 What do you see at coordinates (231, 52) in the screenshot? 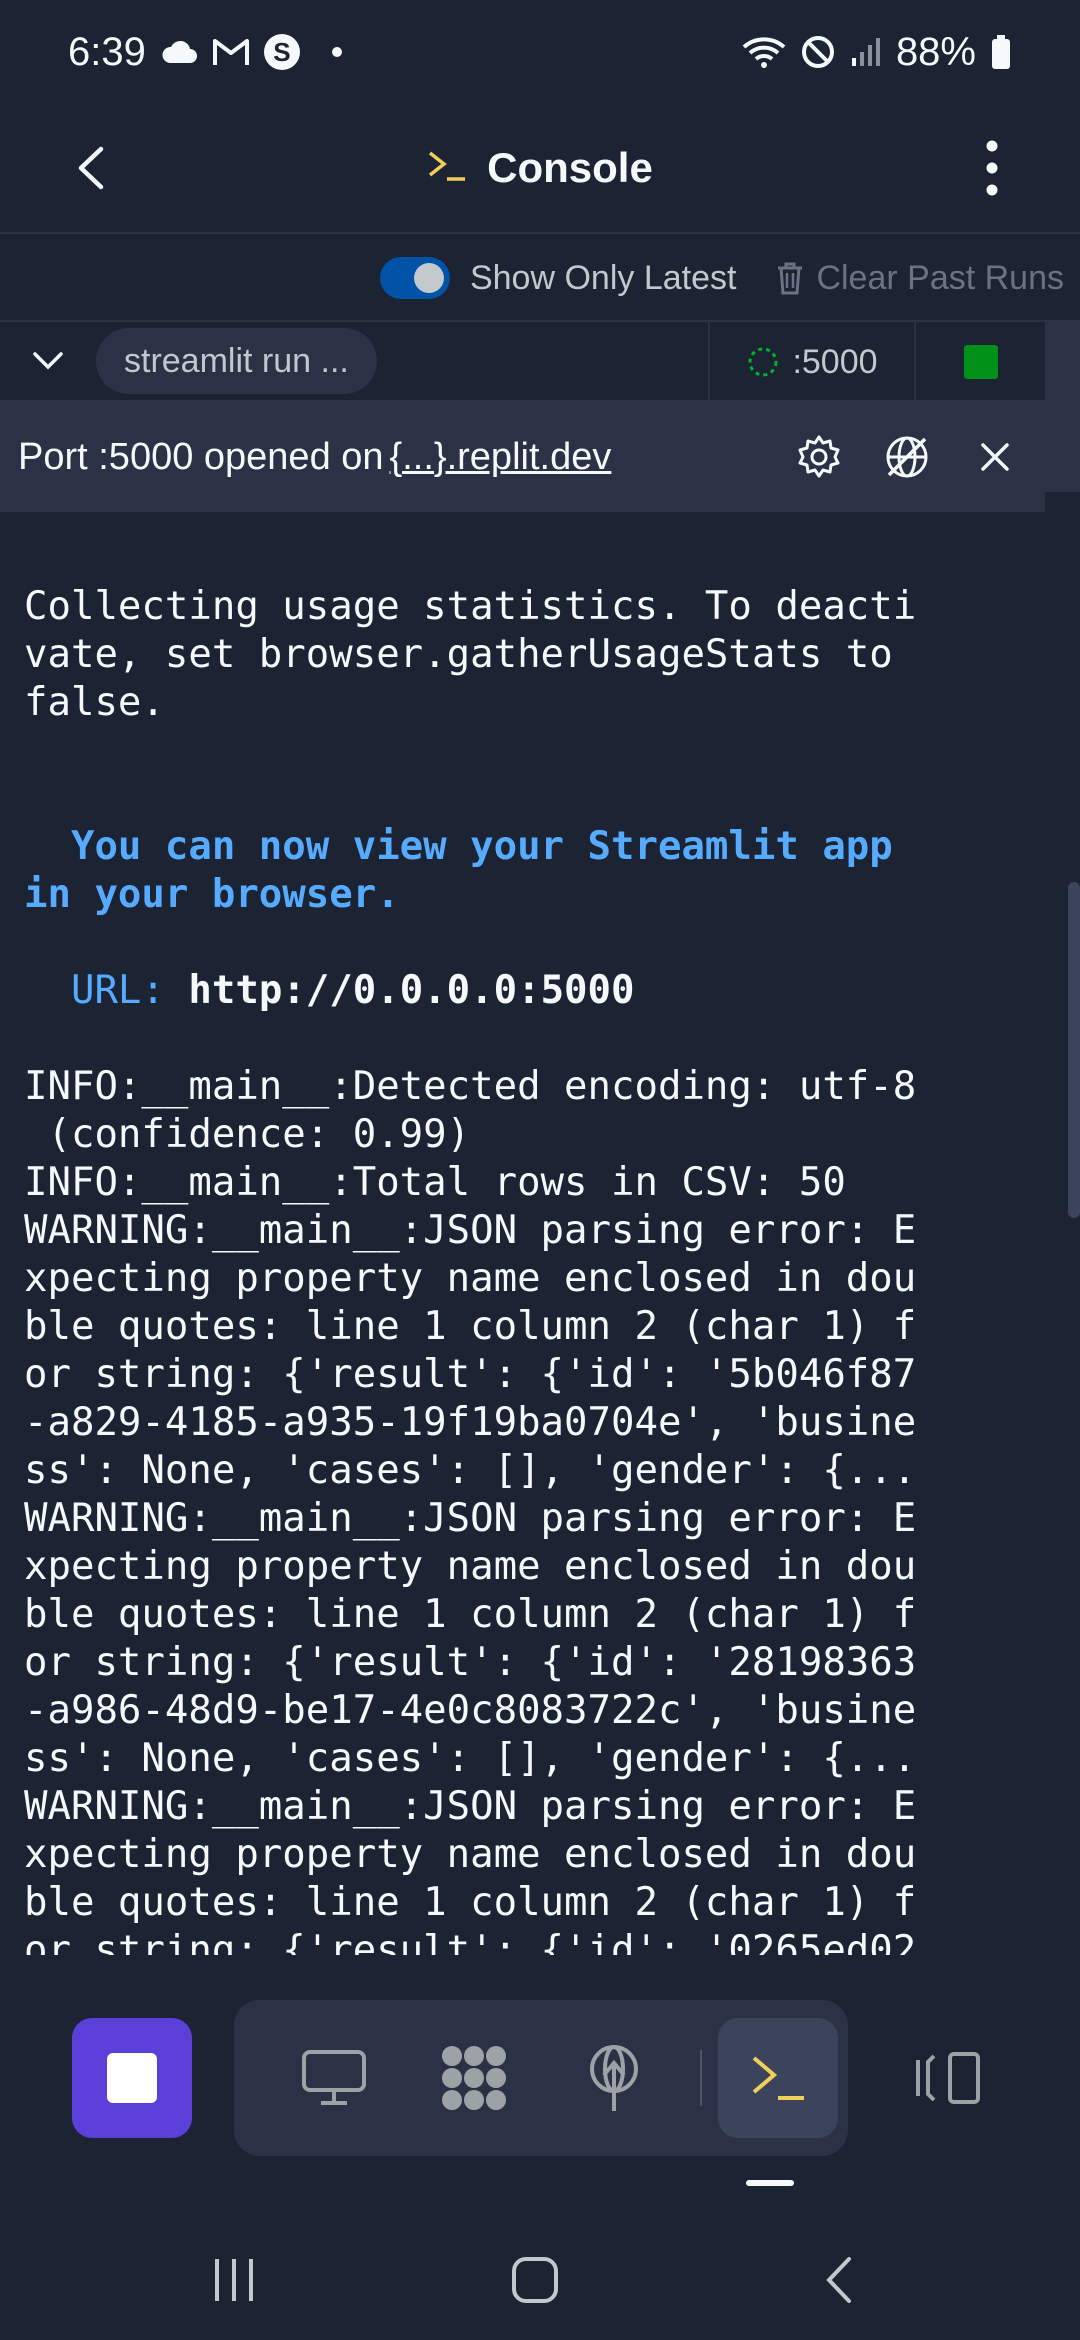
I see `gmail-icon` at bounding box center [231, 52].